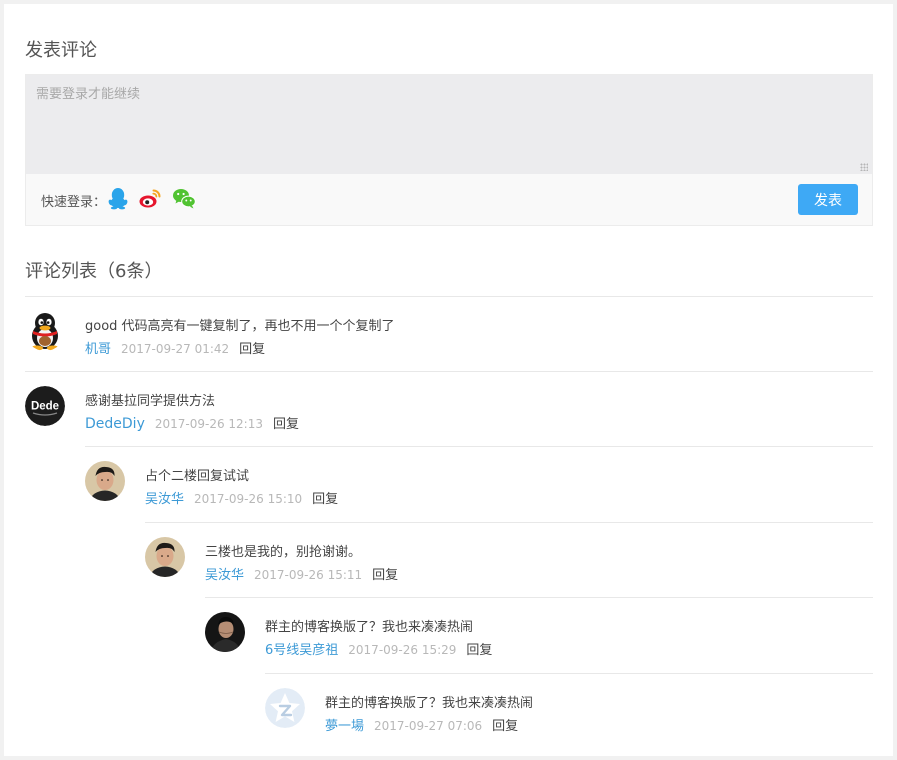  Describe the element at coordinates (428, 726) in the screenshot. I see `comment-timestamp: 2017-09-27 07:06` at that location.